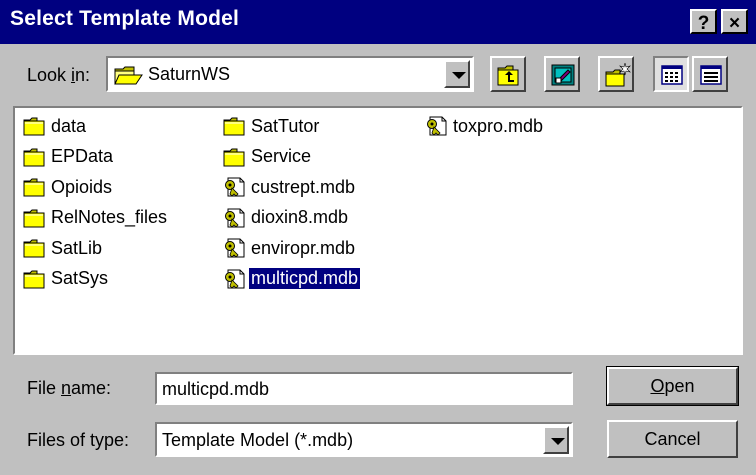  I want to click on up-folder-icon, so click(508, 75).